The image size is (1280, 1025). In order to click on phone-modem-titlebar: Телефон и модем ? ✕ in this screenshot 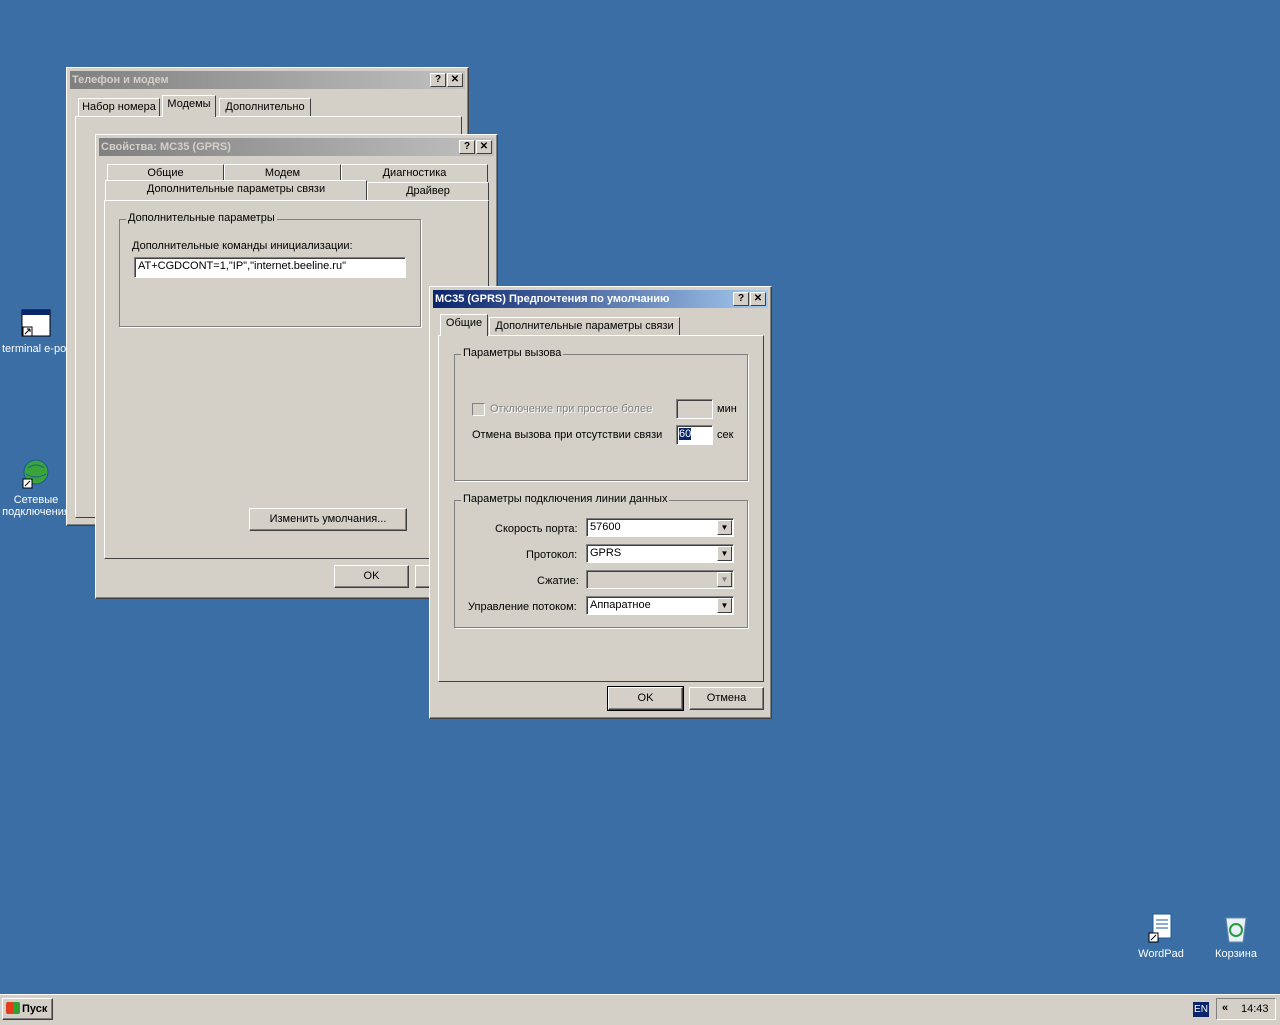, I will do `click(267, 80)`.